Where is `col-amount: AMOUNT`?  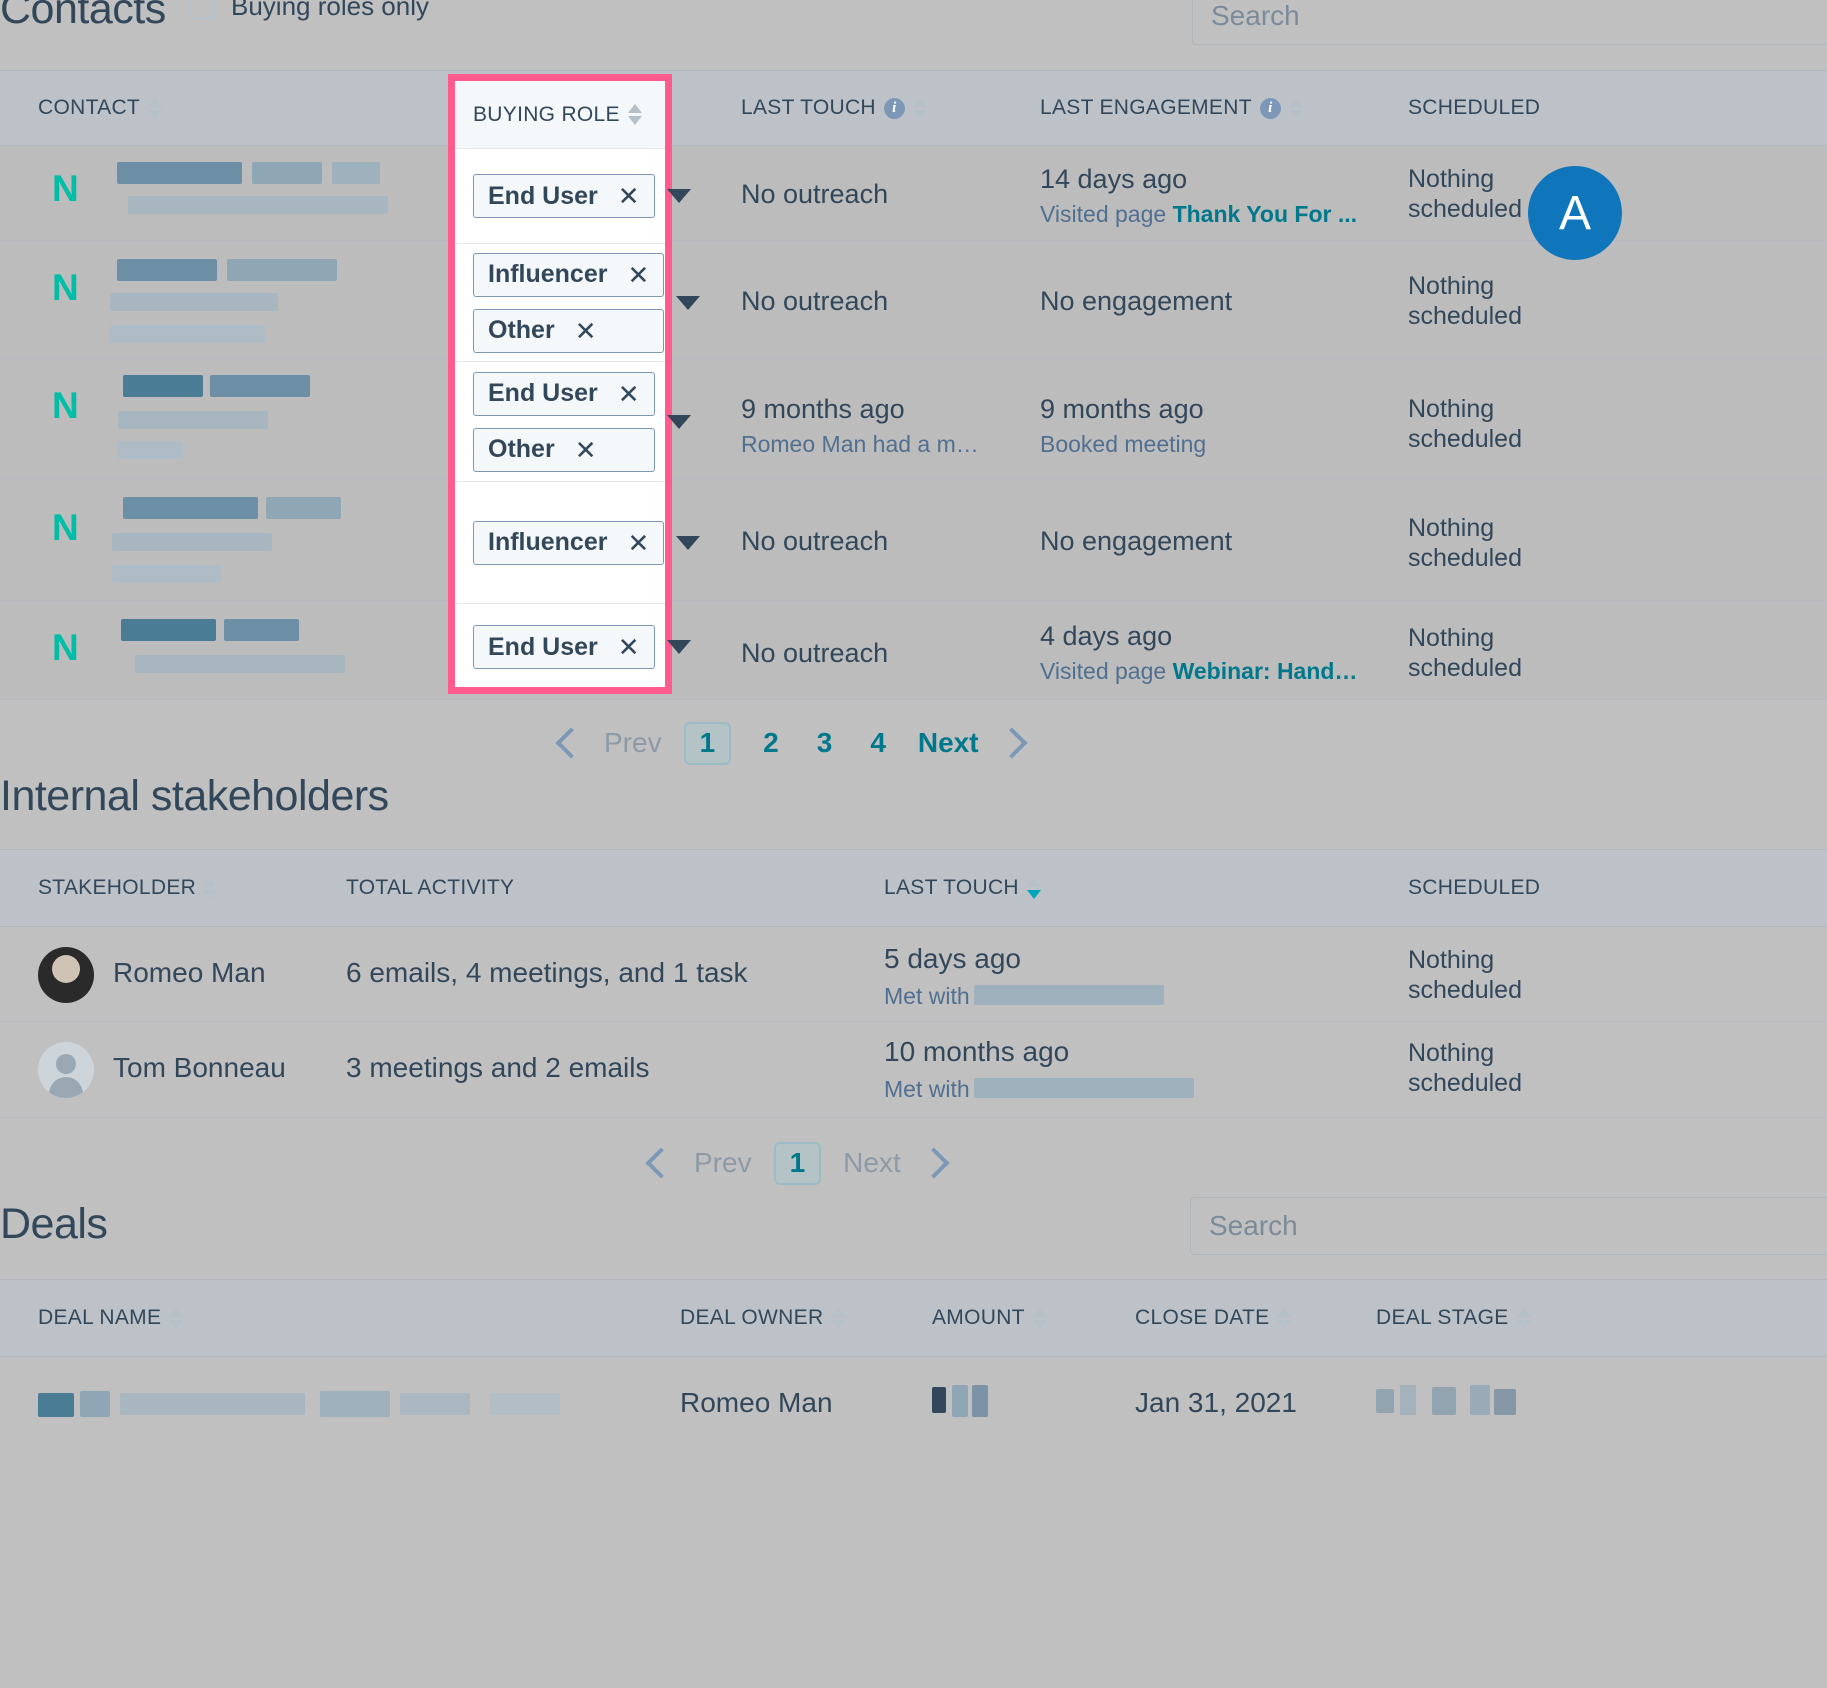
col-amount: AMOUNT is located at coordinates (989, 1318).